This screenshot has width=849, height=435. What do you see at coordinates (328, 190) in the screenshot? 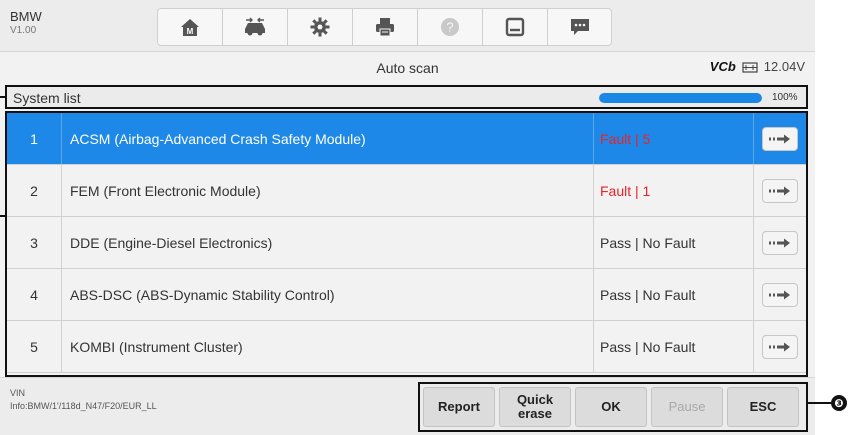
I see `system-name: FEM (Front Electronic Module)` at bounding box center [328, 190].